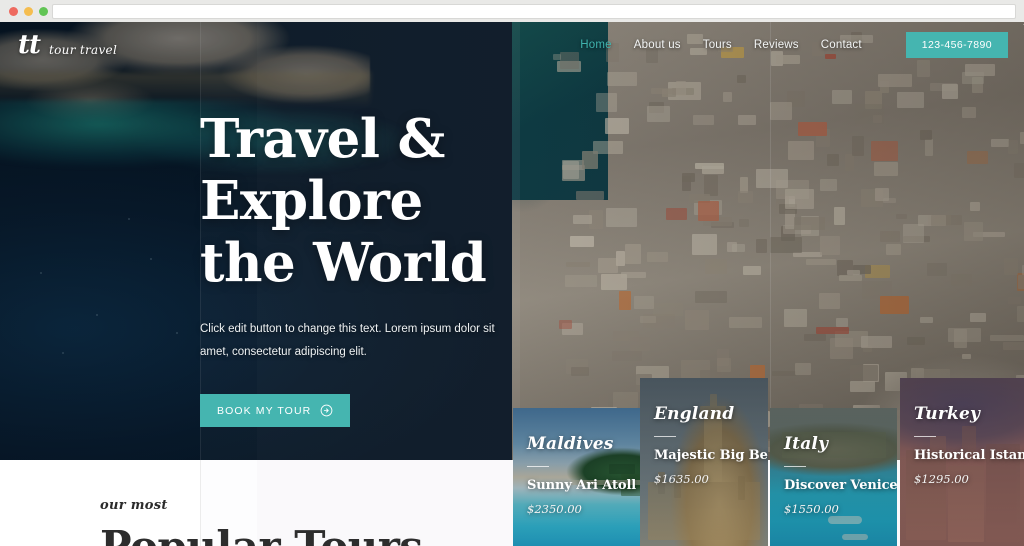 This screenshot has width=1024, height=546. I want to click on tour-card-country: Maldives, so click(570, 444).